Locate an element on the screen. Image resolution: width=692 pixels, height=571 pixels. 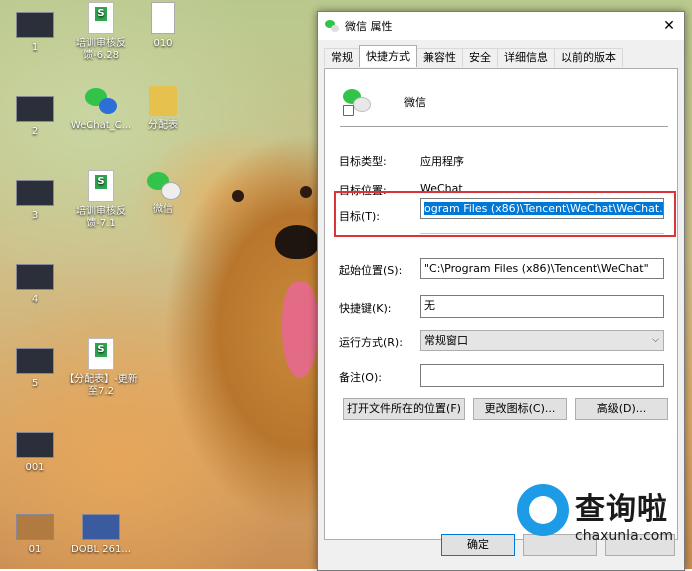
comment-input is located at coordinates (542, 375).